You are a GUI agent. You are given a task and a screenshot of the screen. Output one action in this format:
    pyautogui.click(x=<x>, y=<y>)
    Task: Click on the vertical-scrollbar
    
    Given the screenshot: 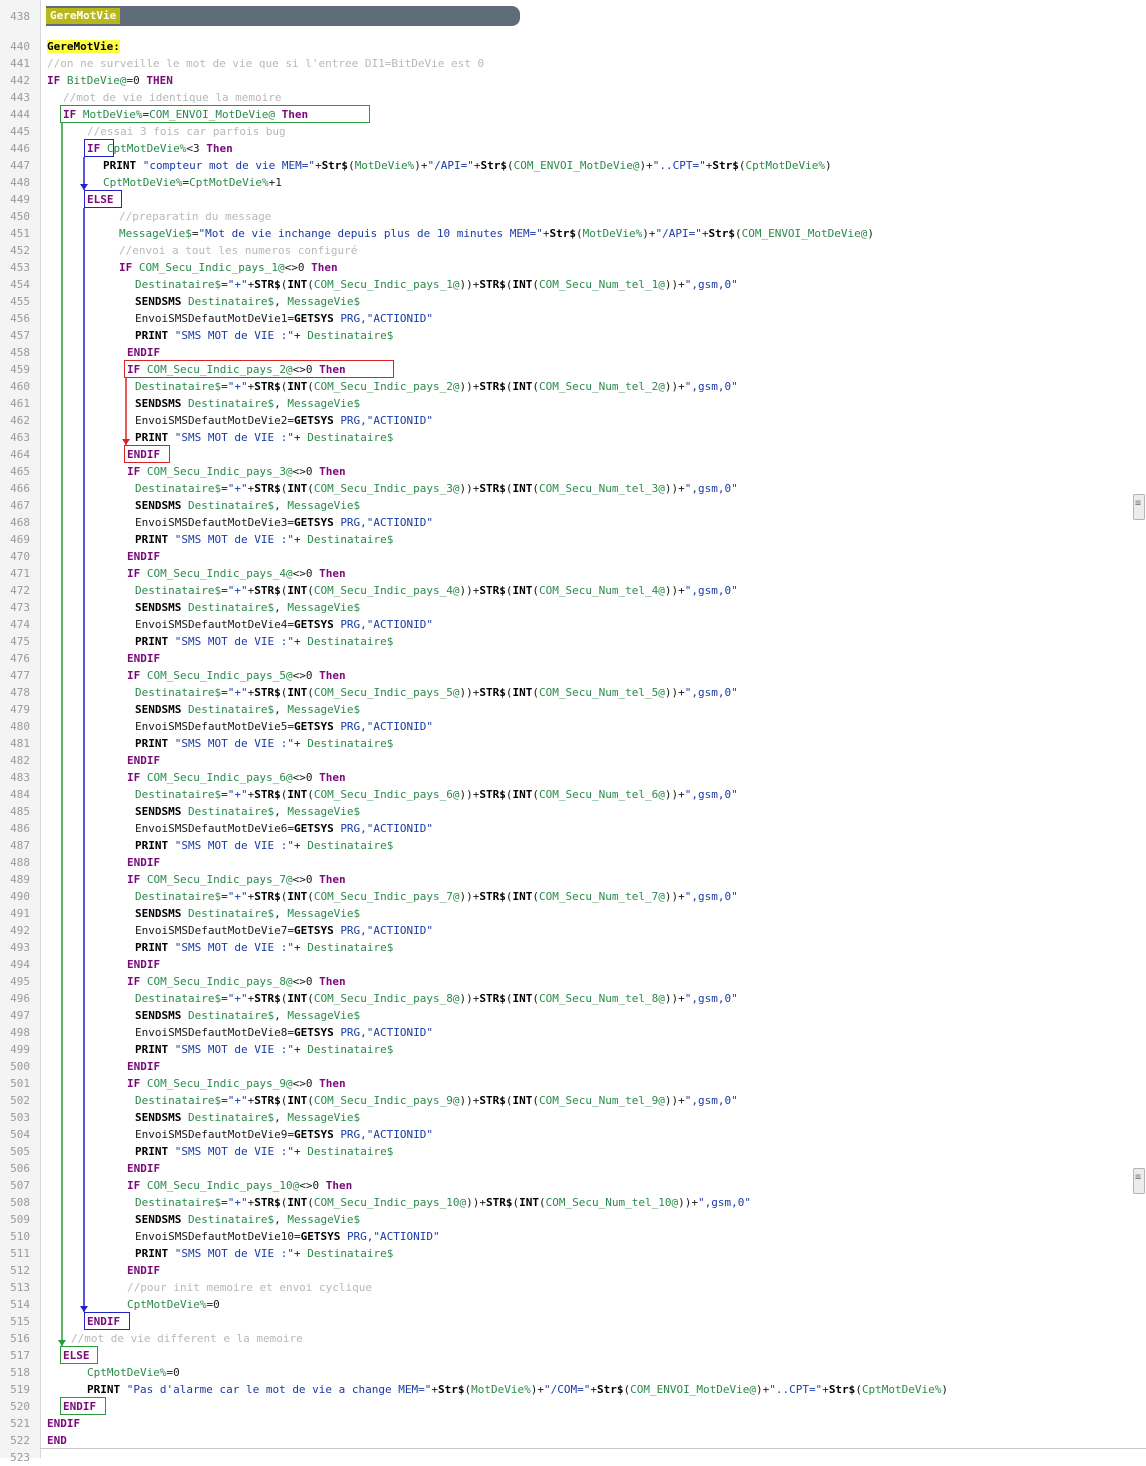 What is the action you would take?
    pyautogui.click(x=1138, y=739)
    